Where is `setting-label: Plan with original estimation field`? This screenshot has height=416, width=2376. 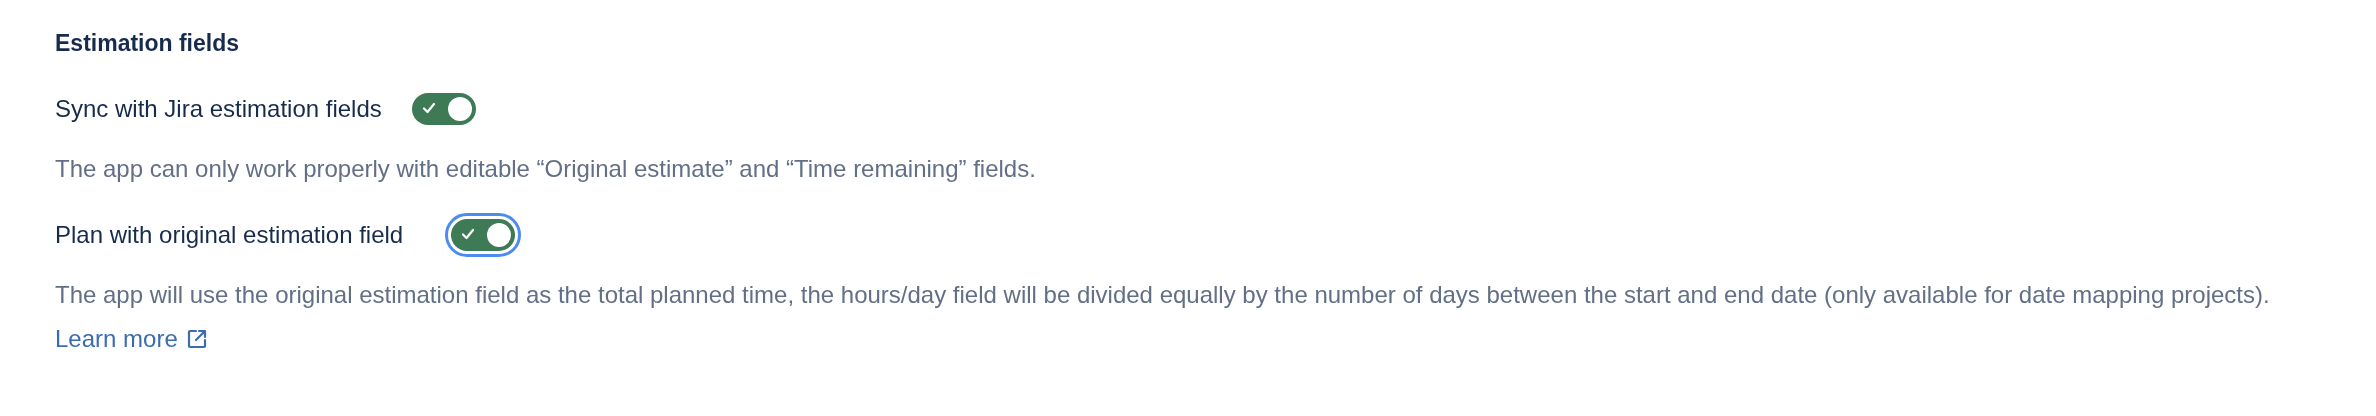
setting-label: Plan with original estimation field is located at coordinates (229, 234).